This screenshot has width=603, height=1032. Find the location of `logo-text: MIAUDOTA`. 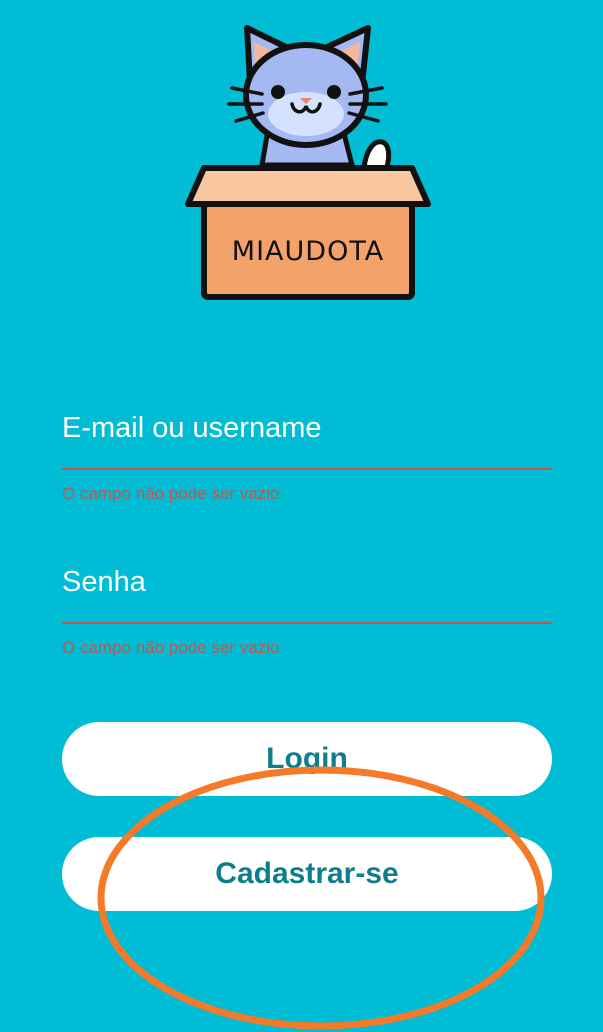

logo-text: MIAUDOTA is located at coordinates (308, 251).